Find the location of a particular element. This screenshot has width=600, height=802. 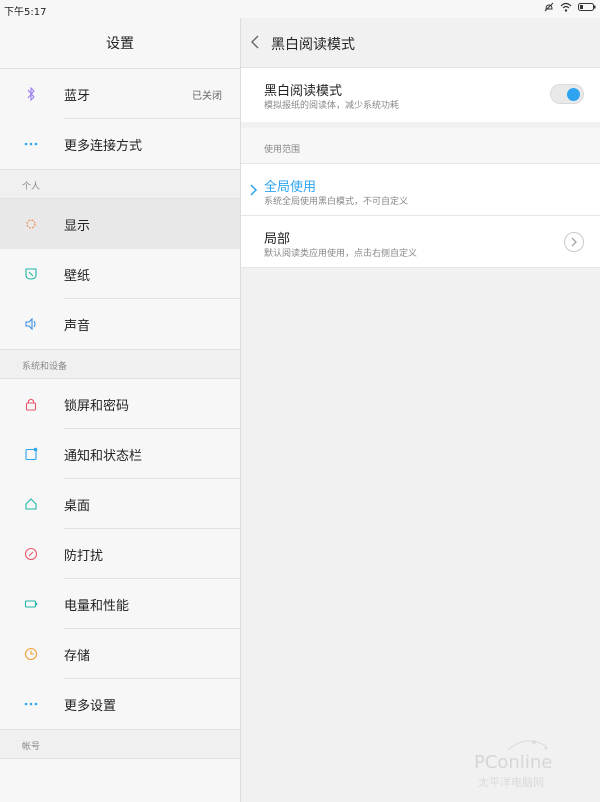

sidebar-item-label: 声音 is located at coordinates (77, 326).